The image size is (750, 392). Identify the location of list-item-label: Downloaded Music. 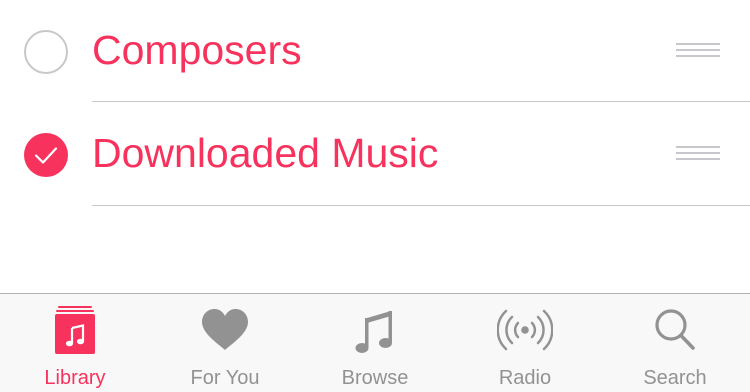
(265, 153).